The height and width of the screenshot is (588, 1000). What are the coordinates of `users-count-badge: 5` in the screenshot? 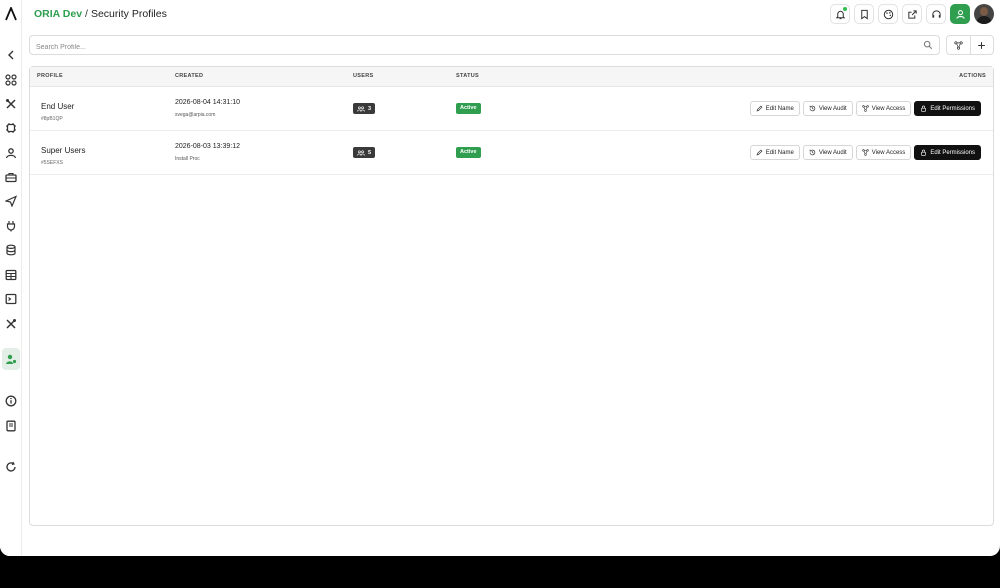 It's located at (364, 152).